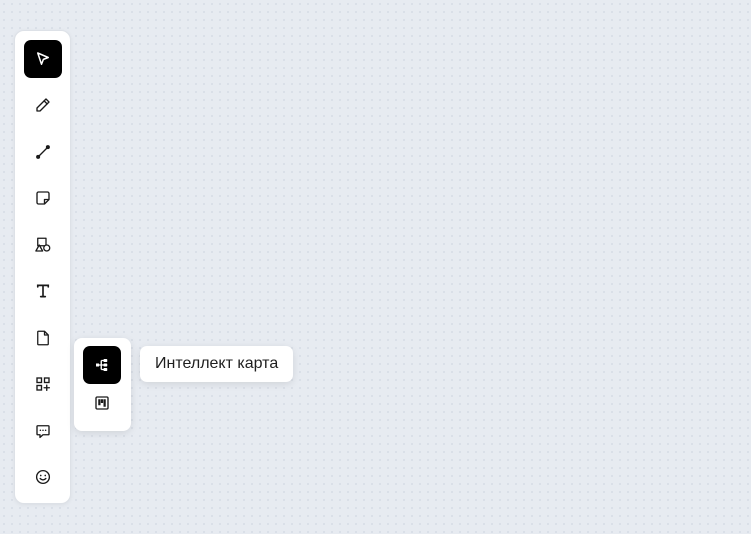 Image resolution: width=751 pixels, height=534 pixels. I want to click on shapes-icon, so click(43, 244).